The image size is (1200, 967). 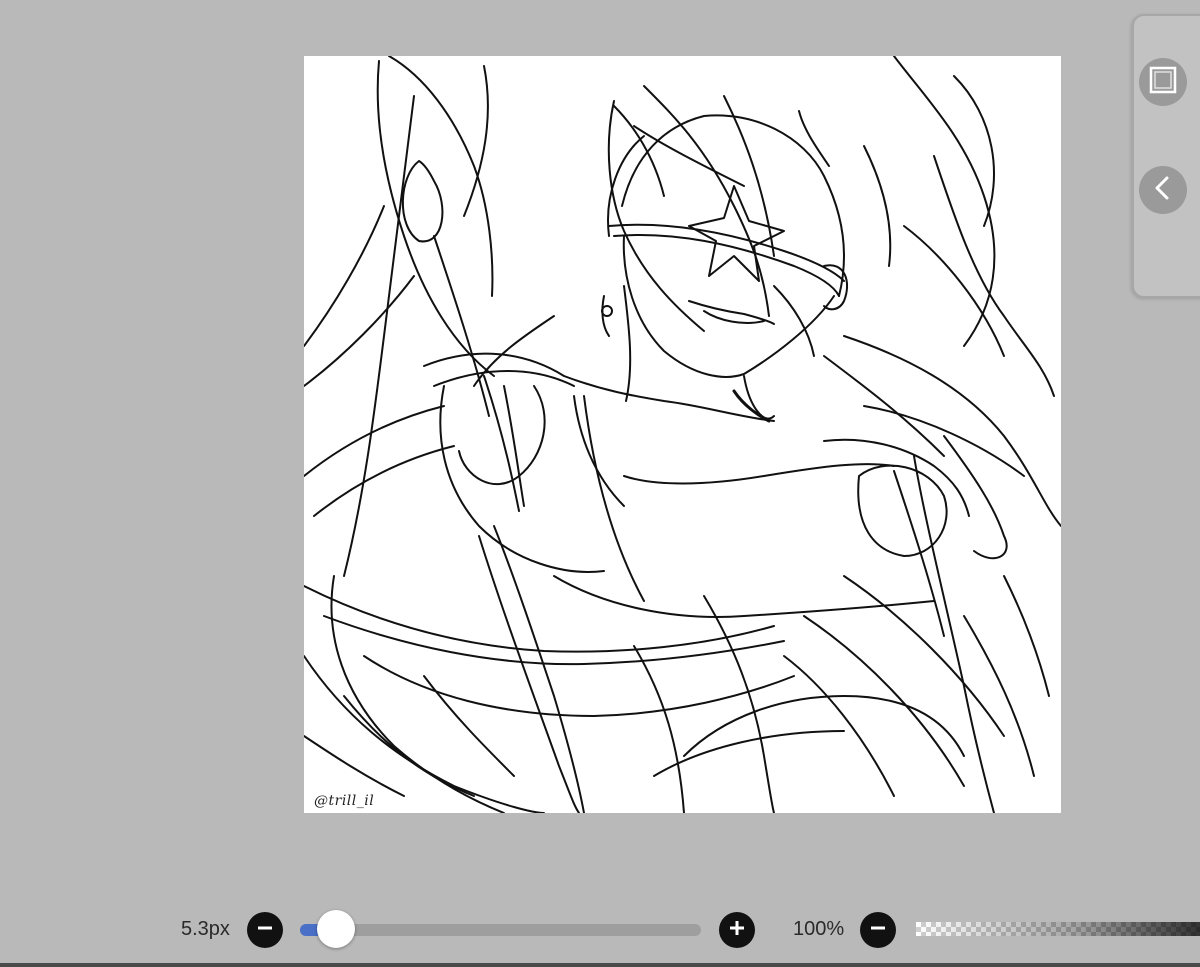 I want to click on zoom-label: 100%, so click(x=819, y=929).